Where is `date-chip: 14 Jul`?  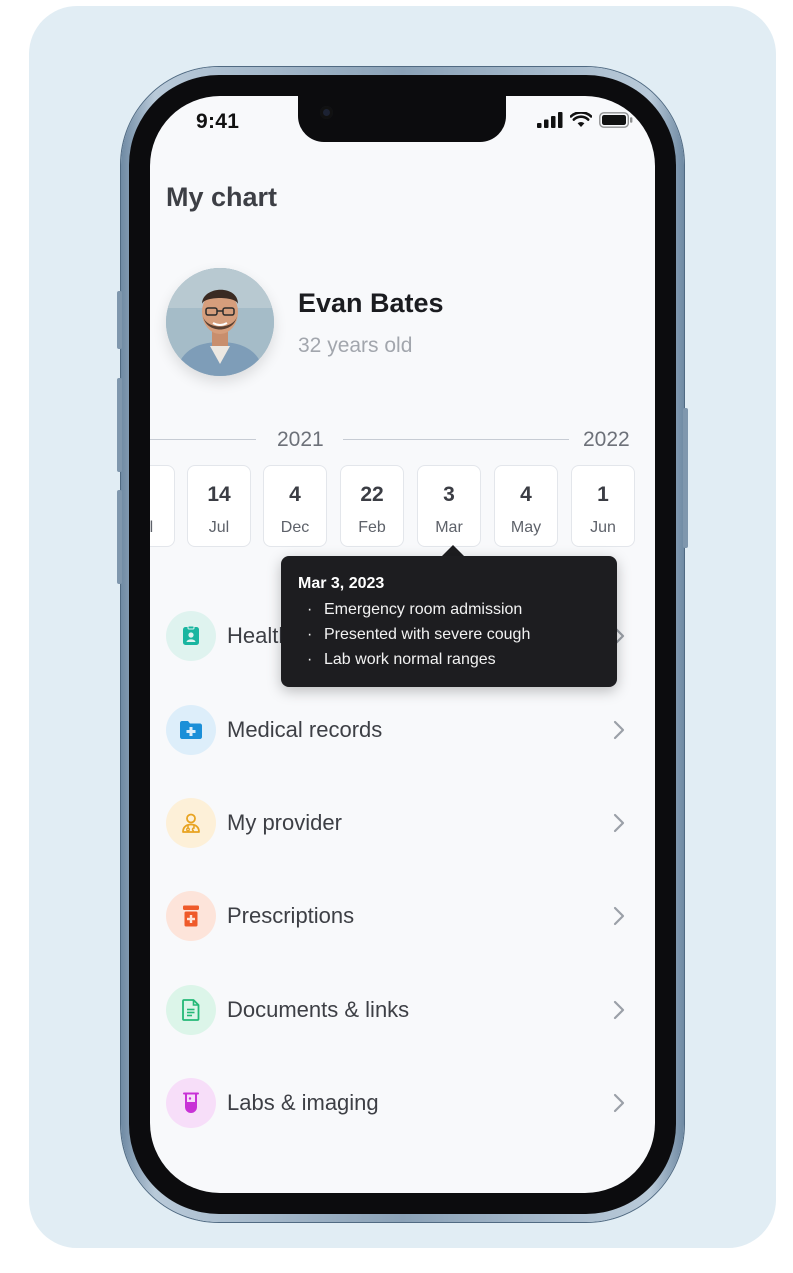 date-chip: 14 Jul is located at coordinates (219, 506).